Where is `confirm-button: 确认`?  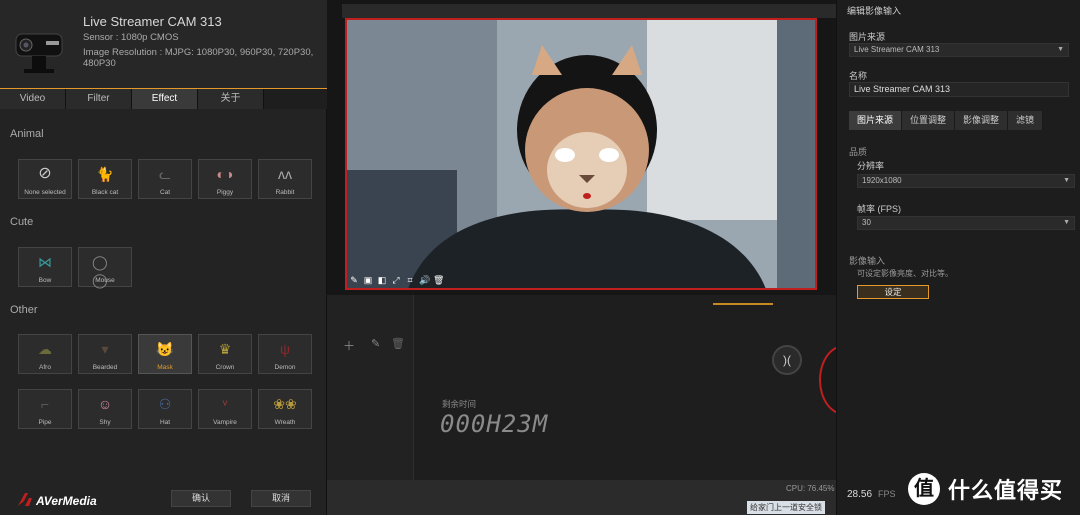 confirm-button: 确认 is located at coordinates (201, 498).